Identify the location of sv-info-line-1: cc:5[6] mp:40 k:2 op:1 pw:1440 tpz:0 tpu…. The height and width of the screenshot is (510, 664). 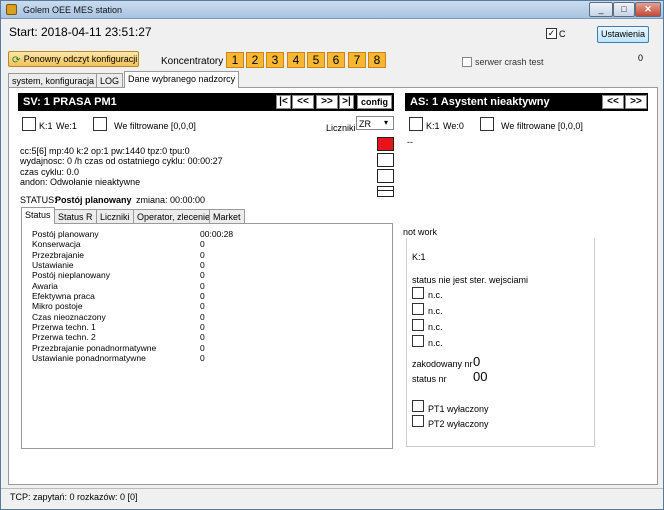
(105, 151).